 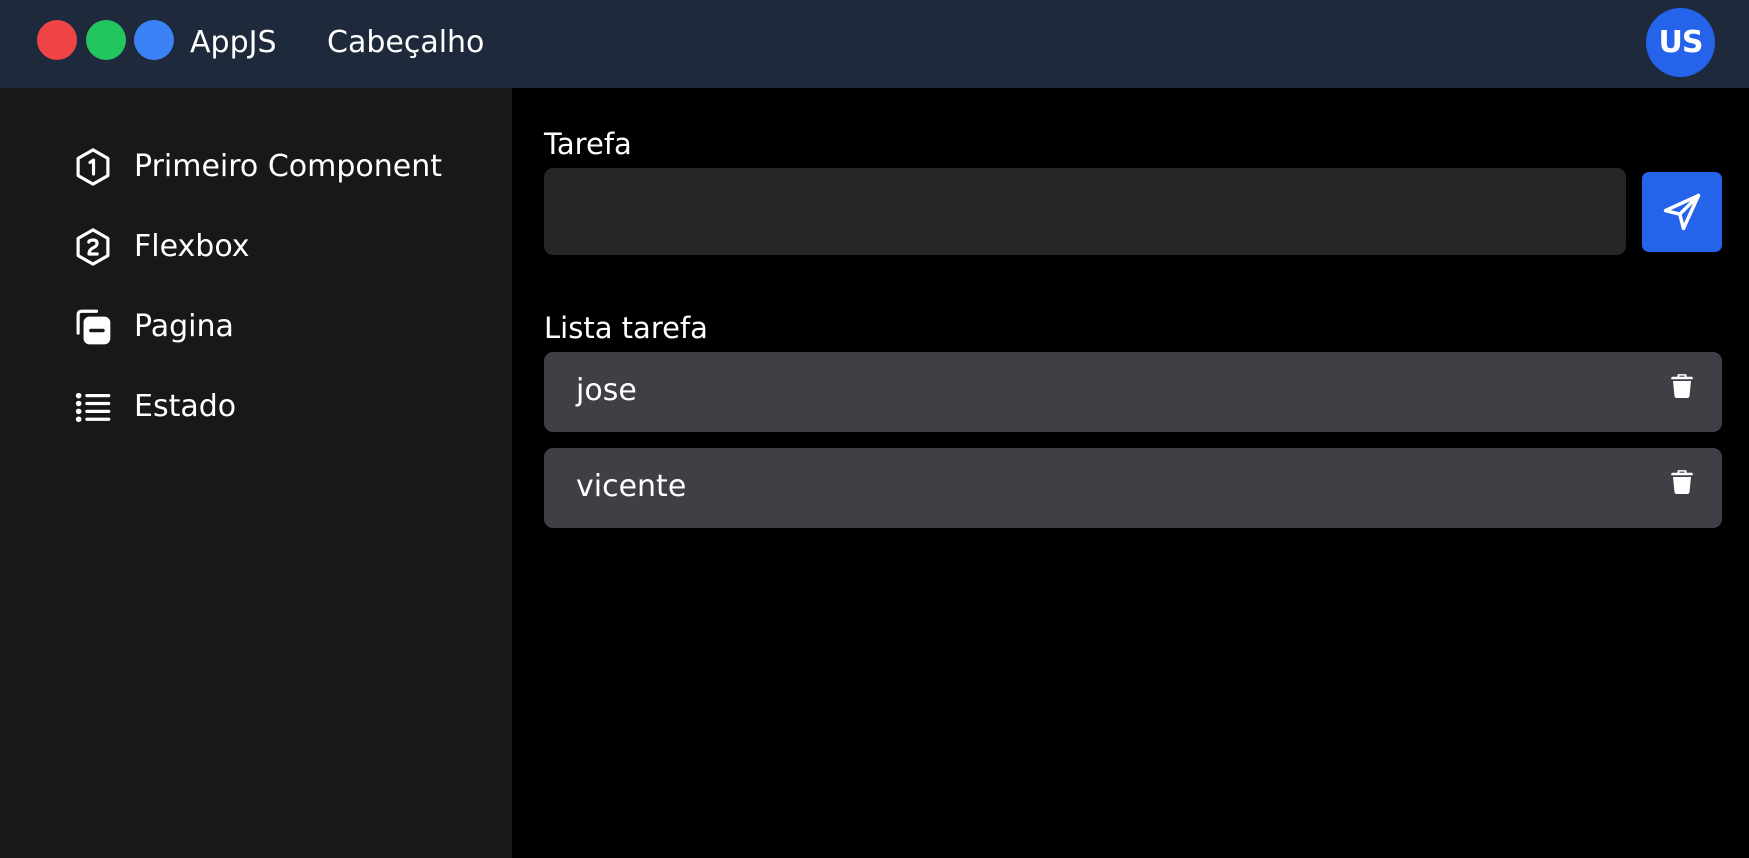 I want to click on sidebar-item-pagina: Pagina, so click(x=153, y=327).